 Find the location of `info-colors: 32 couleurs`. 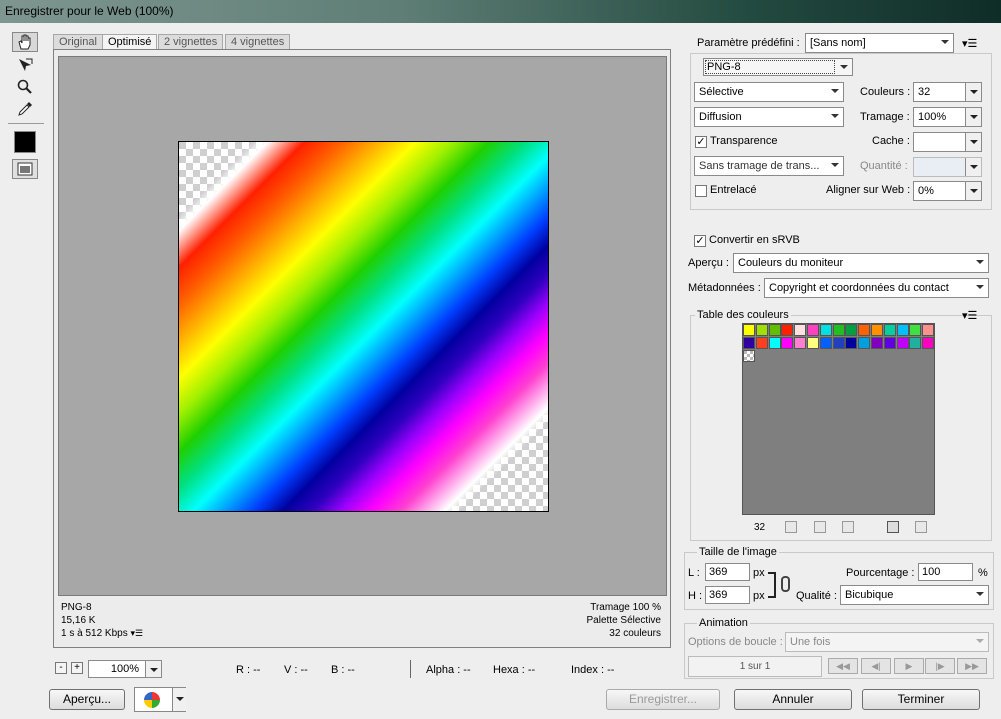

info-colors: 32 couleurs is located at coordinates (635, 633).